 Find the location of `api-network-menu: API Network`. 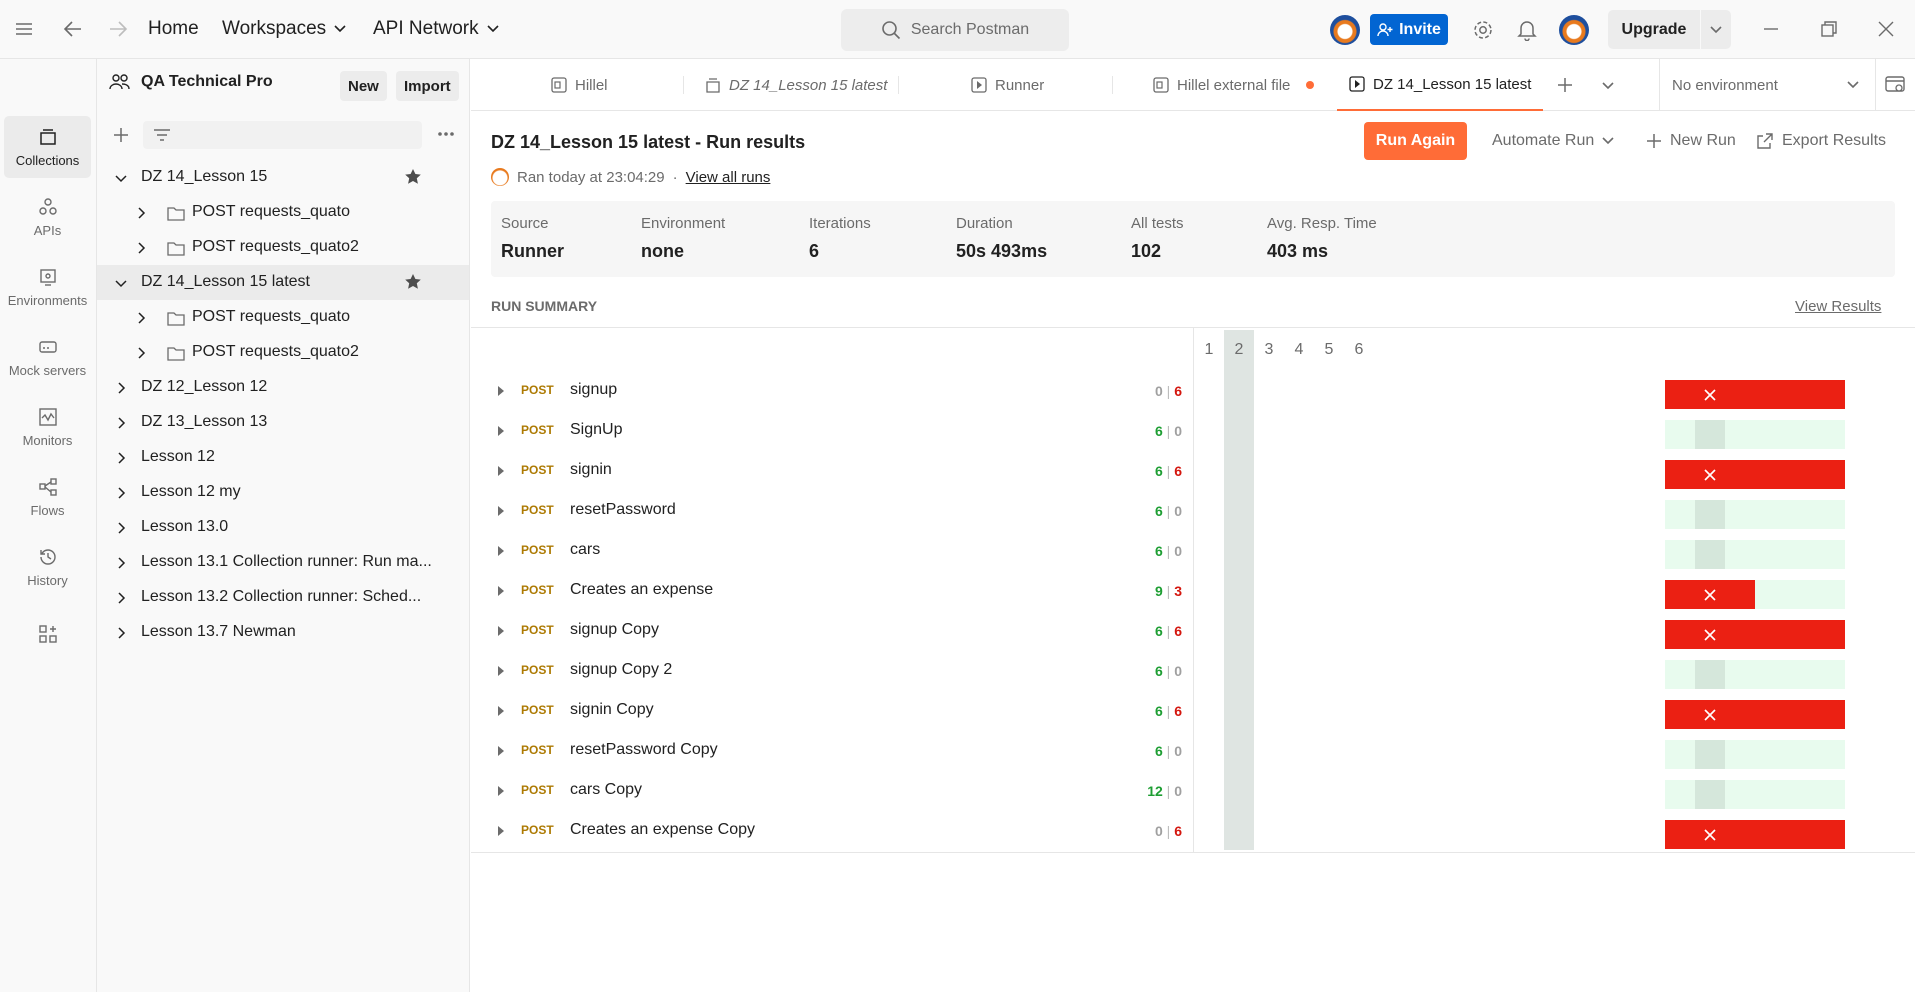

api-network-menu: API Network is located at coordinates (436, 29).